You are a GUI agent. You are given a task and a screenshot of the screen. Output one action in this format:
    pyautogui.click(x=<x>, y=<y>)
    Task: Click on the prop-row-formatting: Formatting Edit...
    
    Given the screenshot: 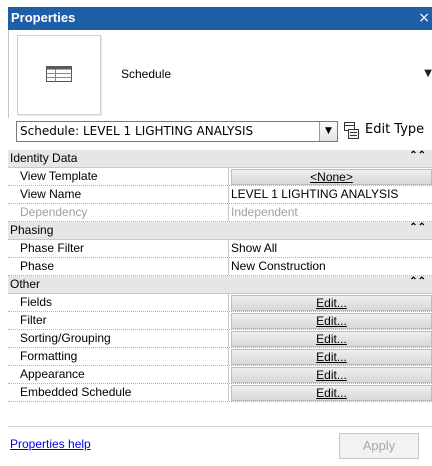 What is the action you would take?
    pyautogui.click(x=220, y=357)
    